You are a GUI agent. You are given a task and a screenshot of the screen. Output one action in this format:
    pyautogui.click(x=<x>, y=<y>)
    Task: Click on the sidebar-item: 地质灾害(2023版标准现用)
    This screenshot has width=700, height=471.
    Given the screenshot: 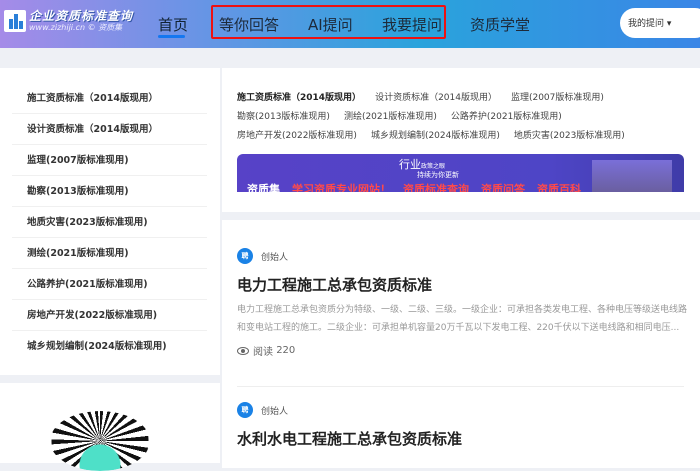 What is the action you would take?
    pyautogui.click(x=109, y=222)
    